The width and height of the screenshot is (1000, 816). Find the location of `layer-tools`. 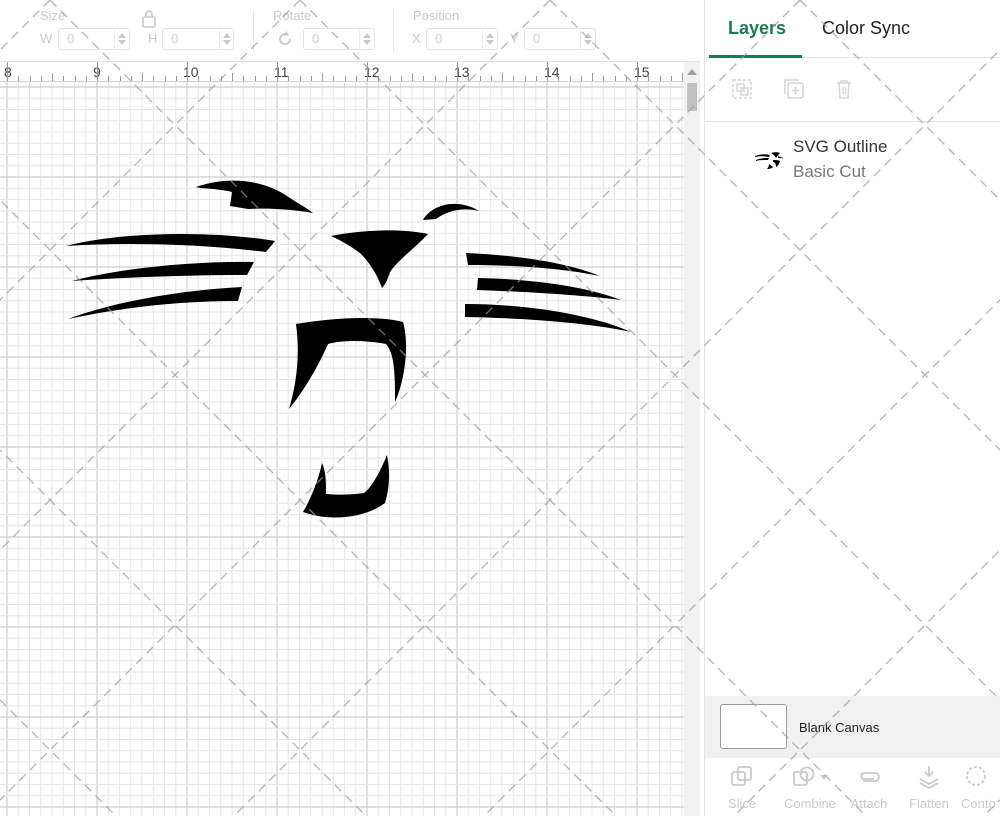

layer-tools is located at coordinates (852, 90).